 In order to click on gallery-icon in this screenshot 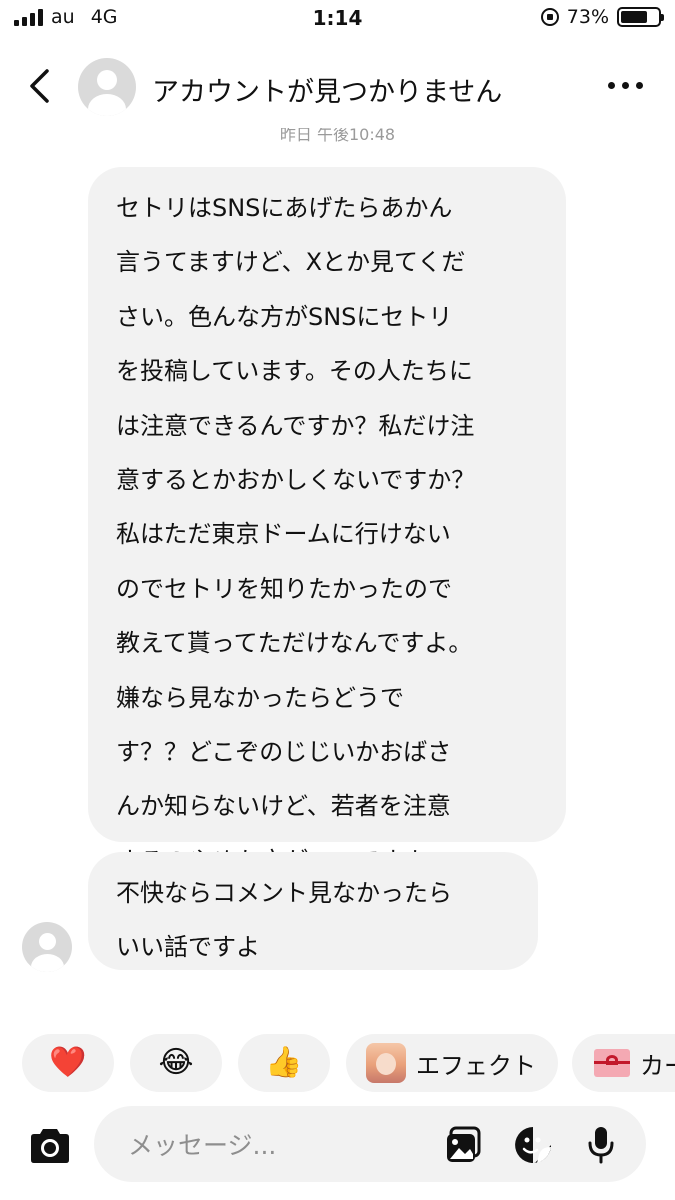, I will do `click(464, 1144)`.